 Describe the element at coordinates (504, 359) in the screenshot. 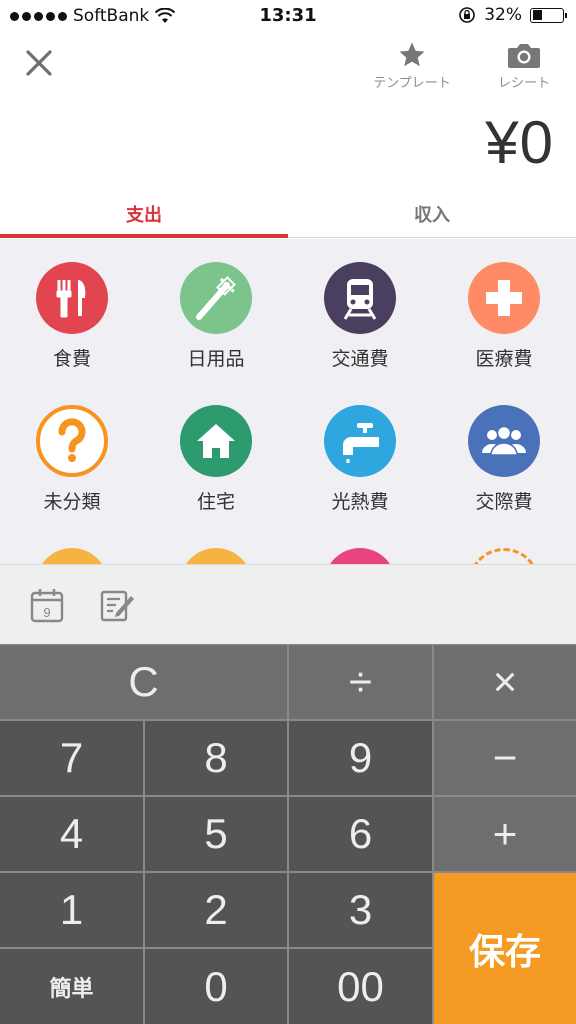

I see `category-label: 医療費` at that location.